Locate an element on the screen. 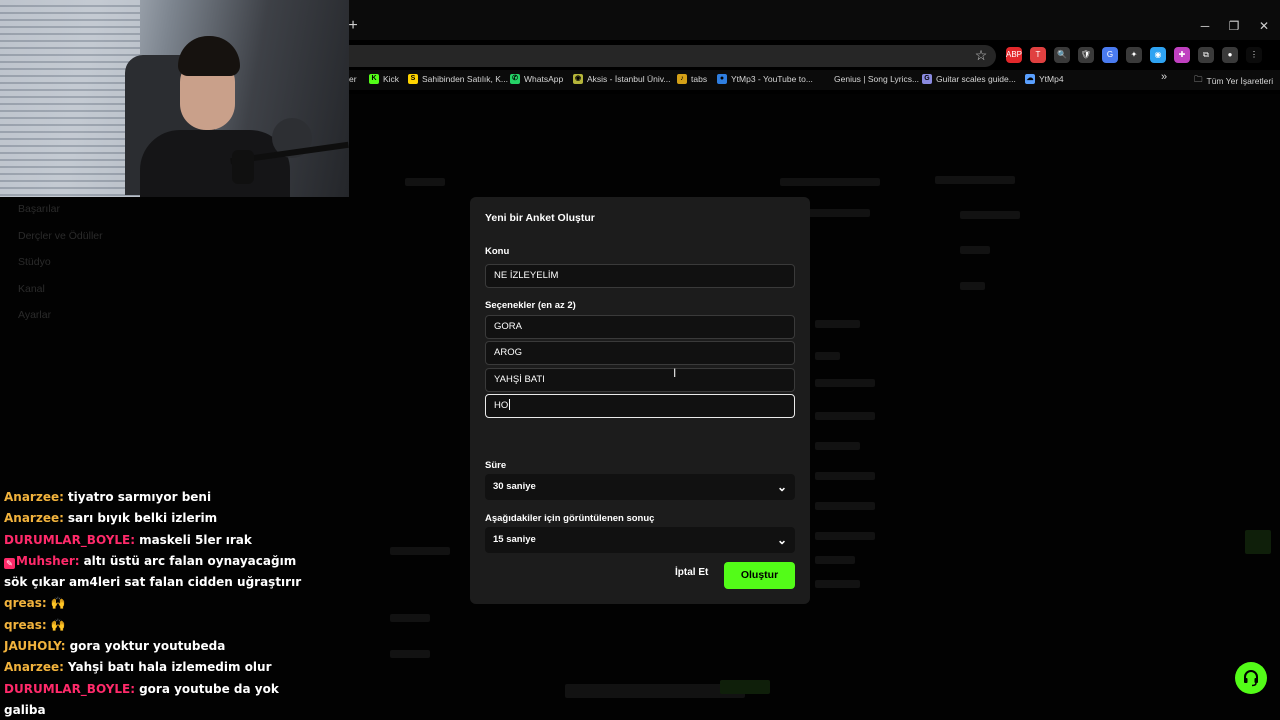 Image resolution: width=1280 pixels, height=720 pixels. chat-message: Anarzee: sarı bıyık belki izlerim is located at coordinates (154, 518).